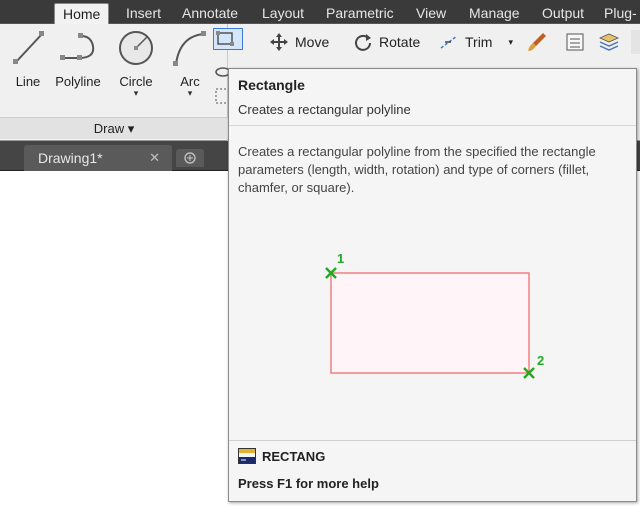 Image resolution: width=640 pixels, height=506 pixels. Describe the element at coordinates (136, 93) in the screenshot. I see `circle-dropdown-icon: ▾` at that location.